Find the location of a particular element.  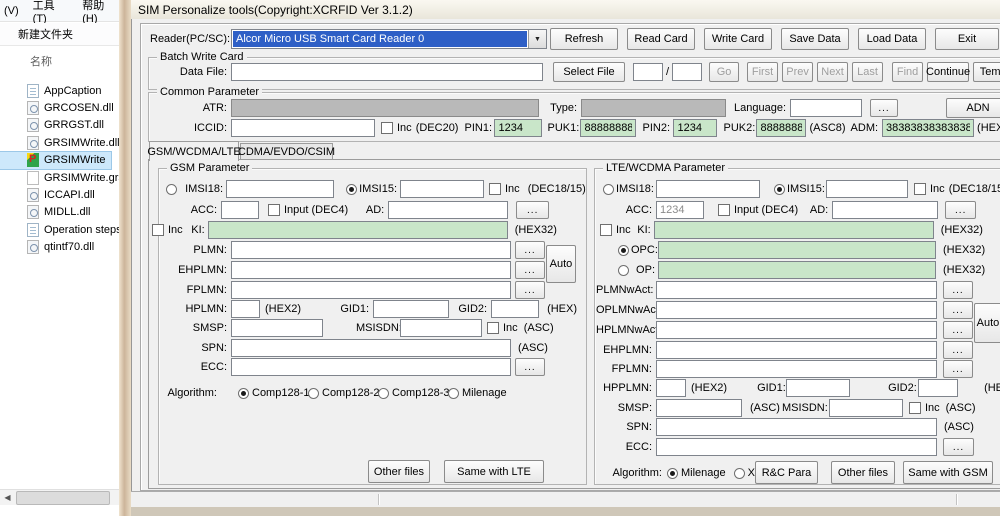

reader-select: Alcor Micro USB Smart Card Reader 0 ▼ is located at coordinates (389, 39).